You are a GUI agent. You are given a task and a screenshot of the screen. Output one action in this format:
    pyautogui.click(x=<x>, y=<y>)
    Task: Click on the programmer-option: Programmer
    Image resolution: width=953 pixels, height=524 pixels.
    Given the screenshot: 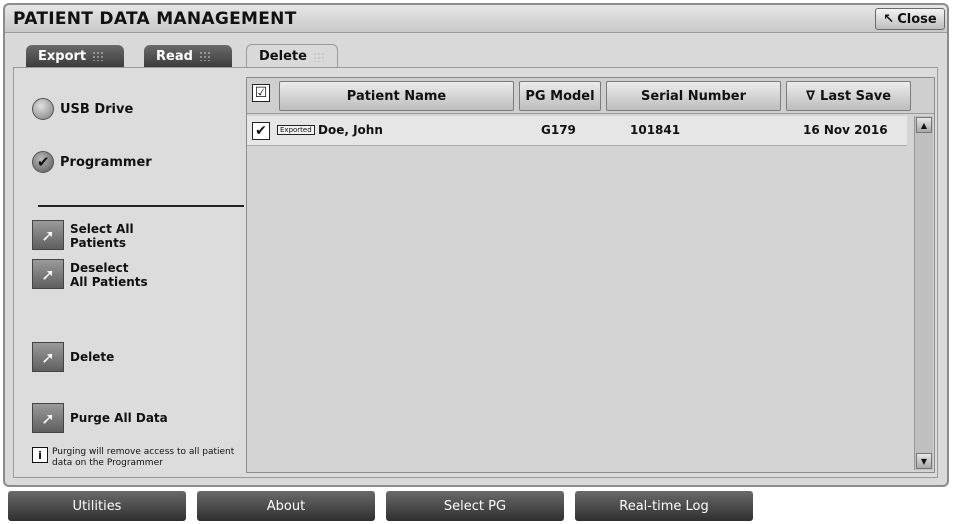 What is the action you would take?
    pyautogui.click(x=92, y=162)
    